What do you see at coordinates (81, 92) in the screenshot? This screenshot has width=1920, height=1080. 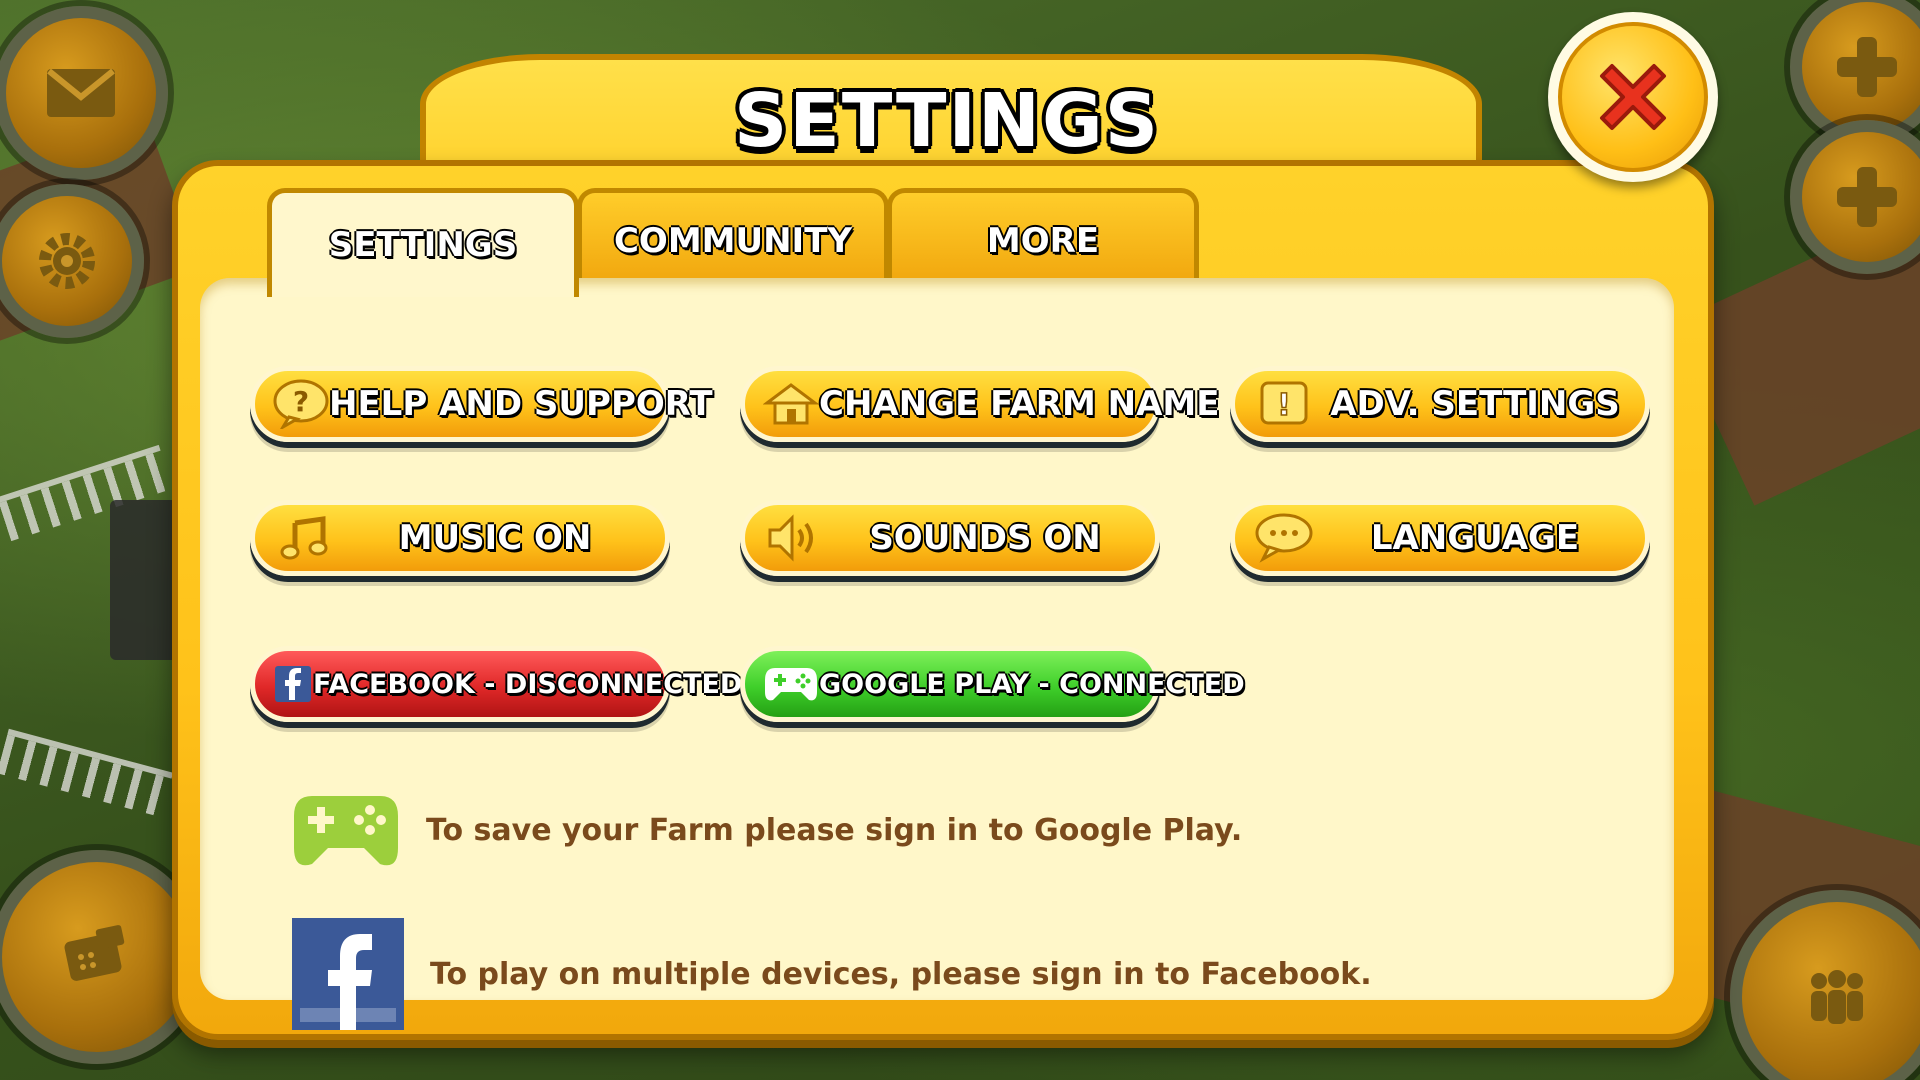 I see `envelope-icon` at bounding box center [81, 92].